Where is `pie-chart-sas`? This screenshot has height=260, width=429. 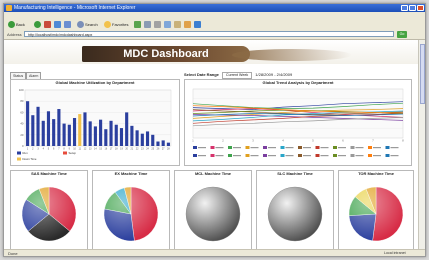 pie-chart-sas is located at coordinates (49, 214).